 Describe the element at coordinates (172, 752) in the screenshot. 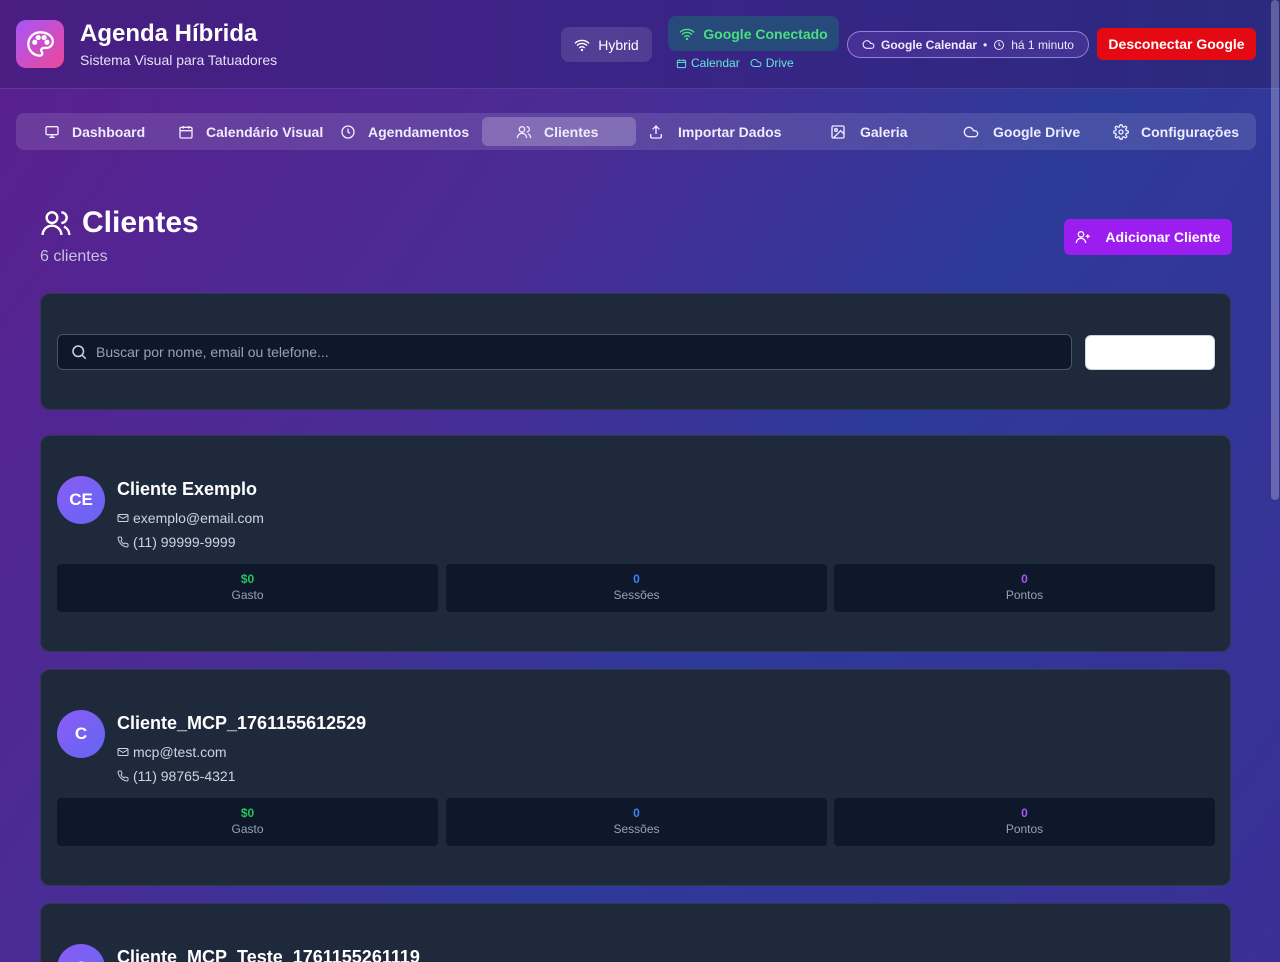

I see `client-email: mcp@test.com` at that location.